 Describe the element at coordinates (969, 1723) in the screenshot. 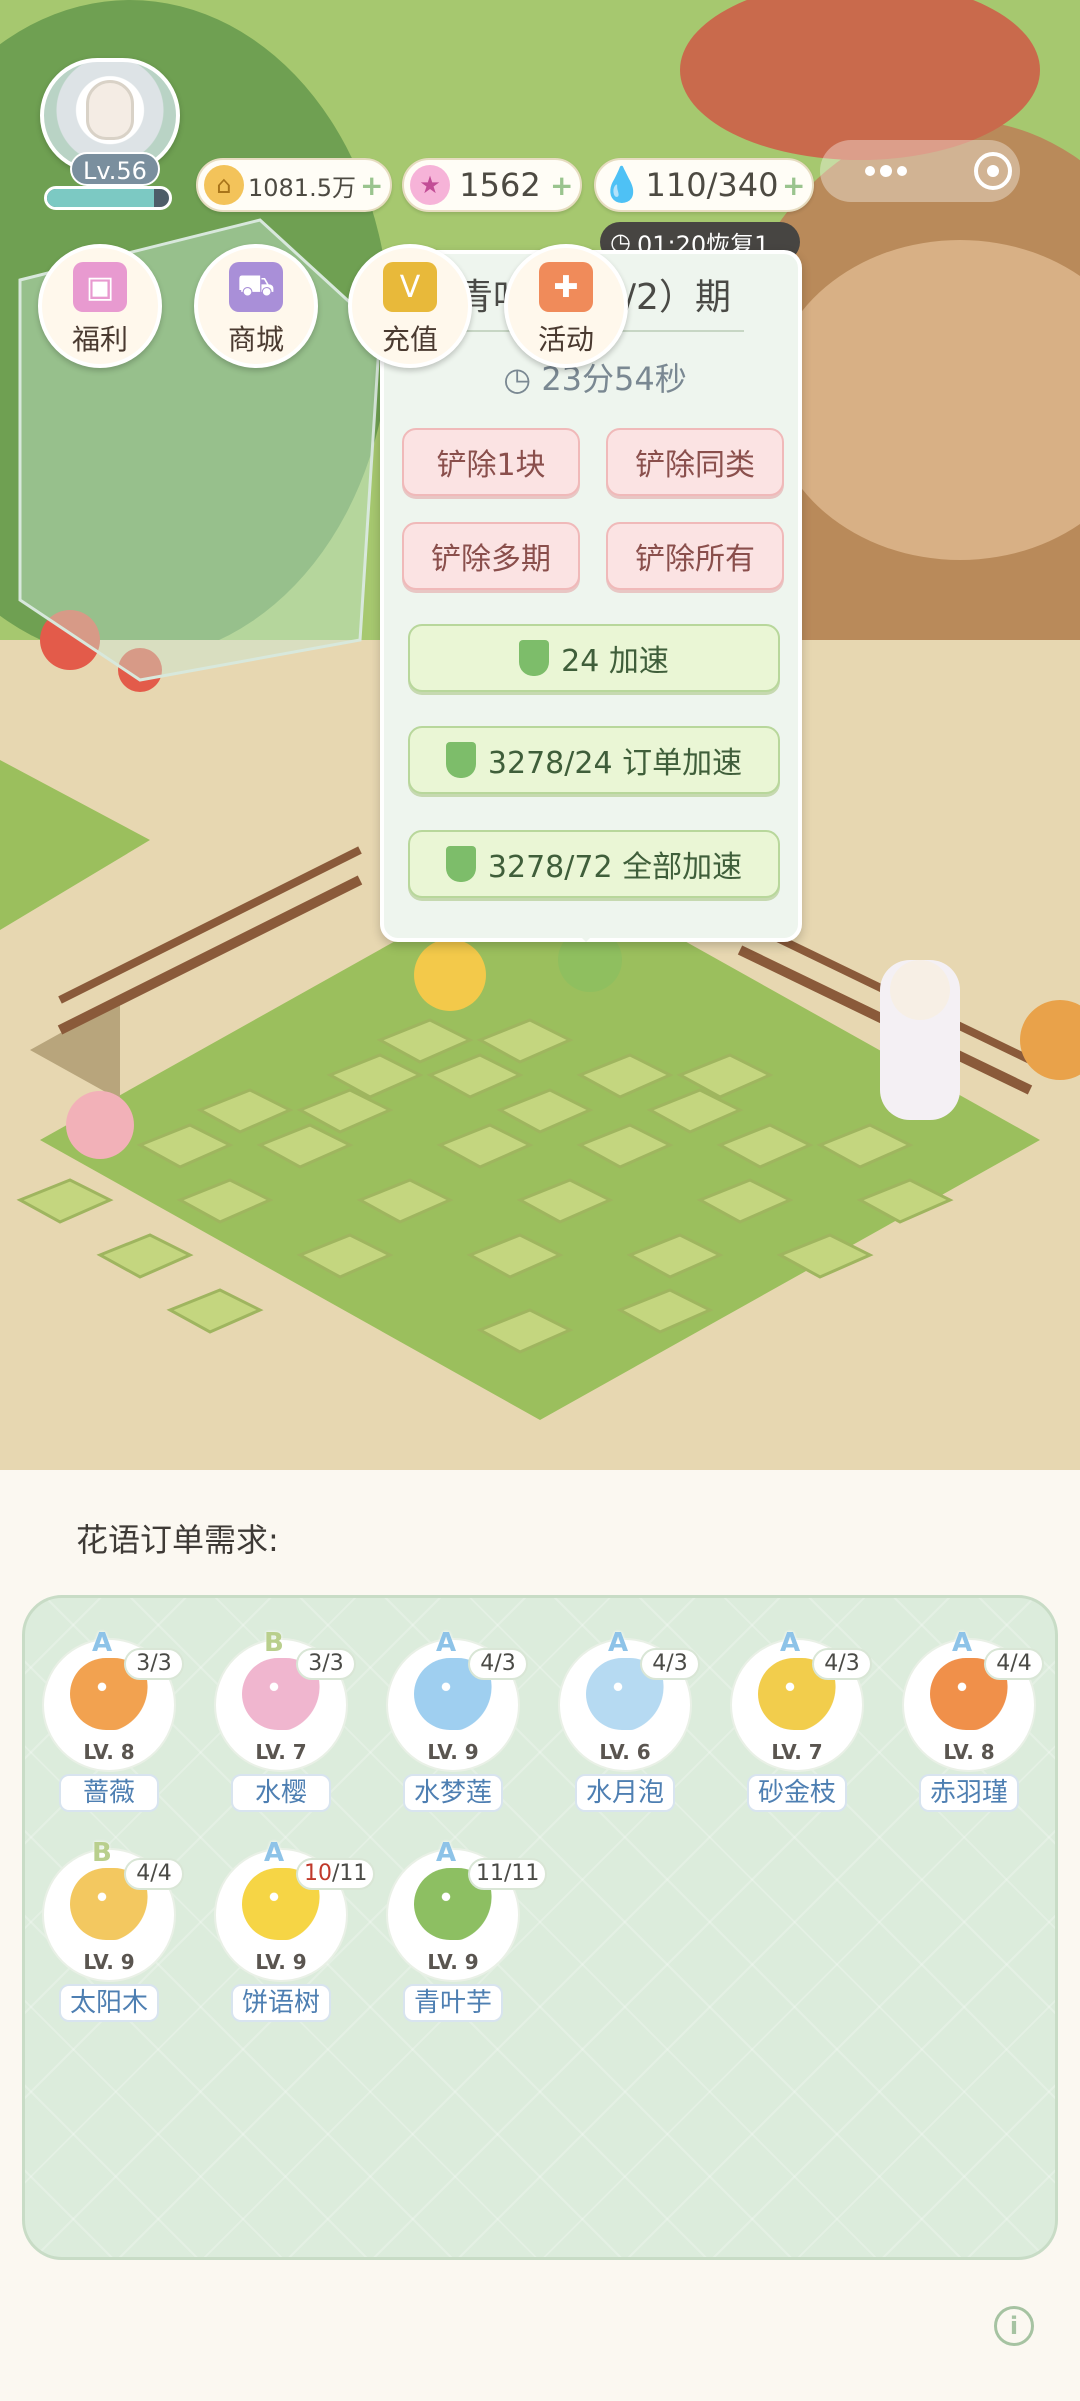

I see `order-item: A 4/4 LV. 8 赤羽瑾` at that location.